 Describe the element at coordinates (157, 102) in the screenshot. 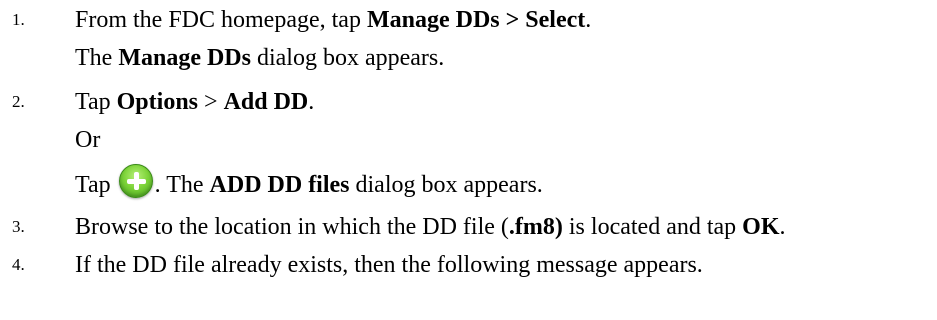

I see `menu-name: Options` at that location.